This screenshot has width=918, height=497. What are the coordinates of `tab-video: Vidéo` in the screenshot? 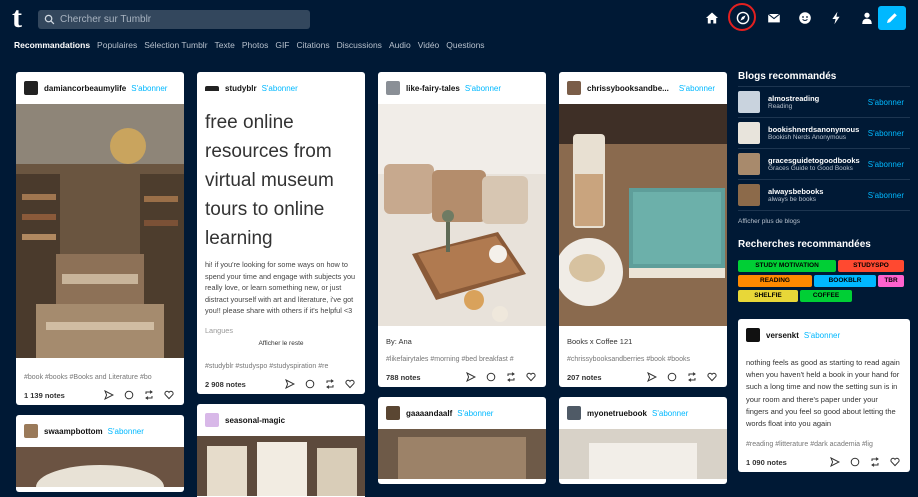 It's located at (429, 47).